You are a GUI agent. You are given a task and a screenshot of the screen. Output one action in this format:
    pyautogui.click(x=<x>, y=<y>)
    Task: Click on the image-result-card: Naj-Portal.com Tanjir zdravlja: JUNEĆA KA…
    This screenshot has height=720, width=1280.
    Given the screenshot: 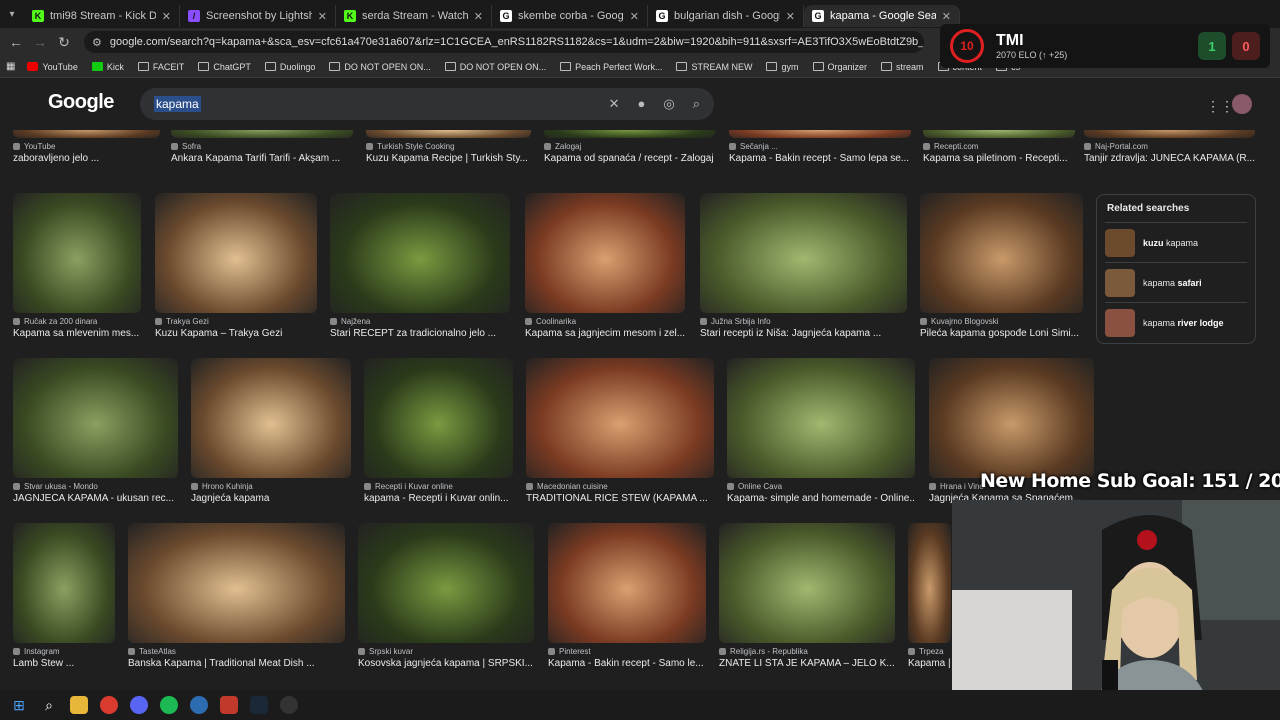 What is the action you would take?
    pyautogui.click(x=1169, y=147)
    